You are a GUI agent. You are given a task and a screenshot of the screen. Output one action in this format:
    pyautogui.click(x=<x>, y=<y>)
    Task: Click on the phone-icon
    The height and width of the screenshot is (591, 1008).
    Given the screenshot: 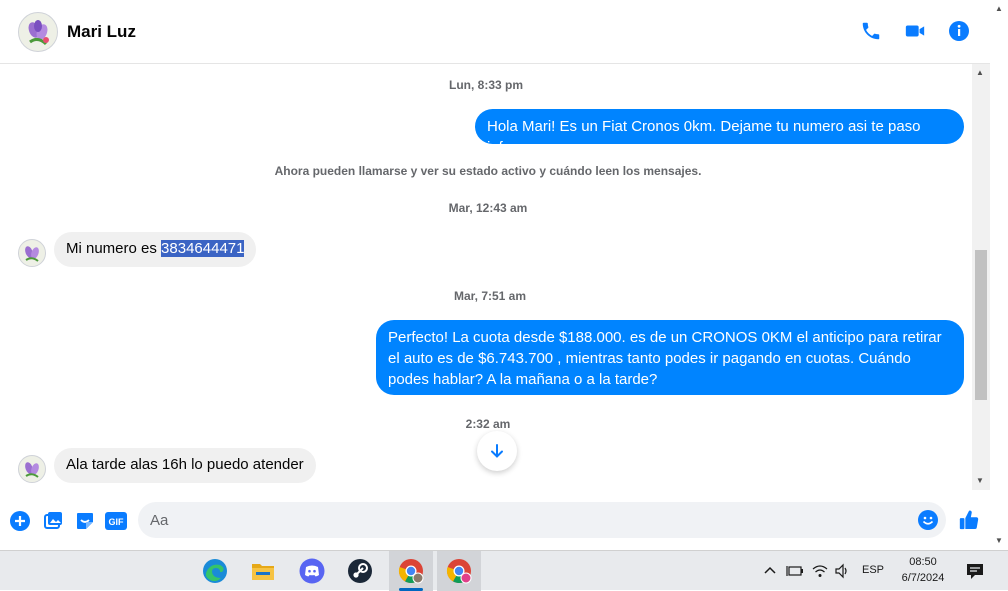 What is the action you would take?
    pyautogui.click(x=871, y=31)
    